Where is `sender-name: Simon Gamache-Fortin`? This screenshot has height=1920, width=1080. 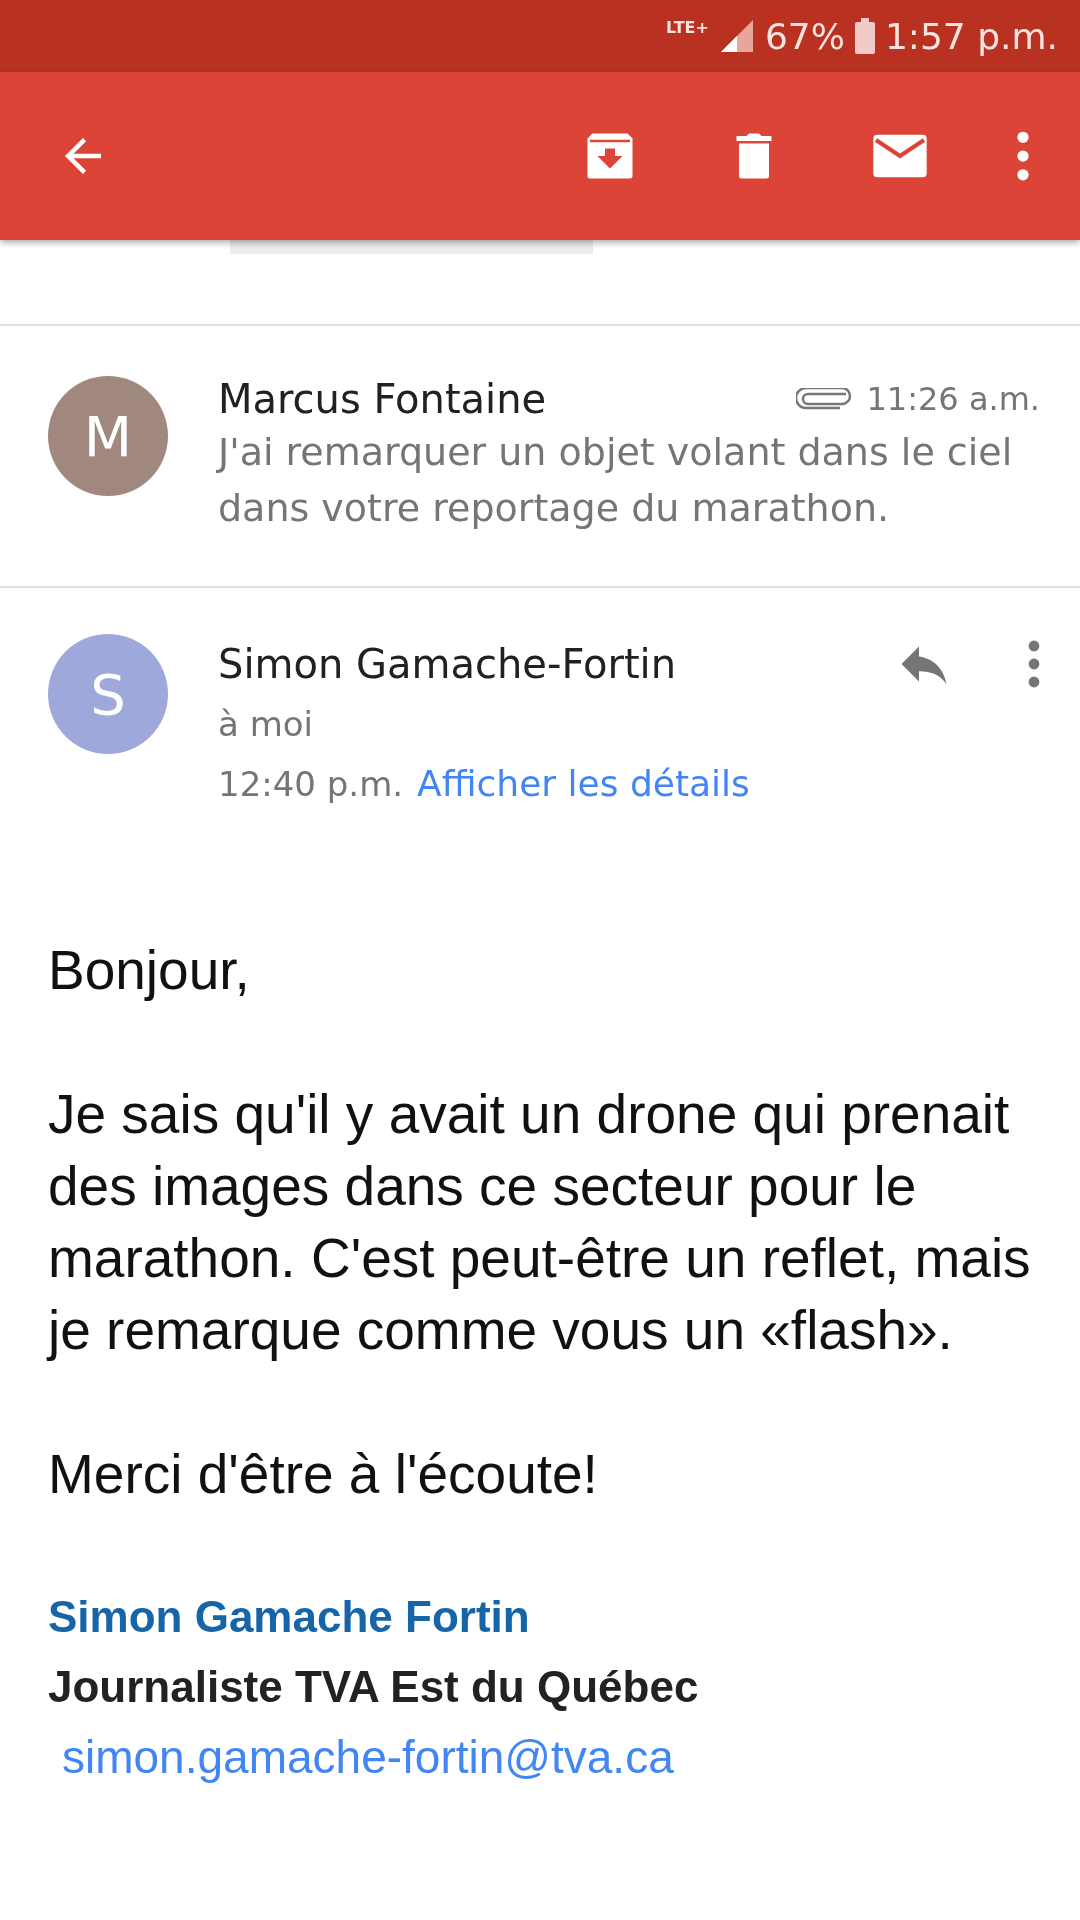 sender-name: Simon Gamache-Fortin is located at coordinates (447, 664).